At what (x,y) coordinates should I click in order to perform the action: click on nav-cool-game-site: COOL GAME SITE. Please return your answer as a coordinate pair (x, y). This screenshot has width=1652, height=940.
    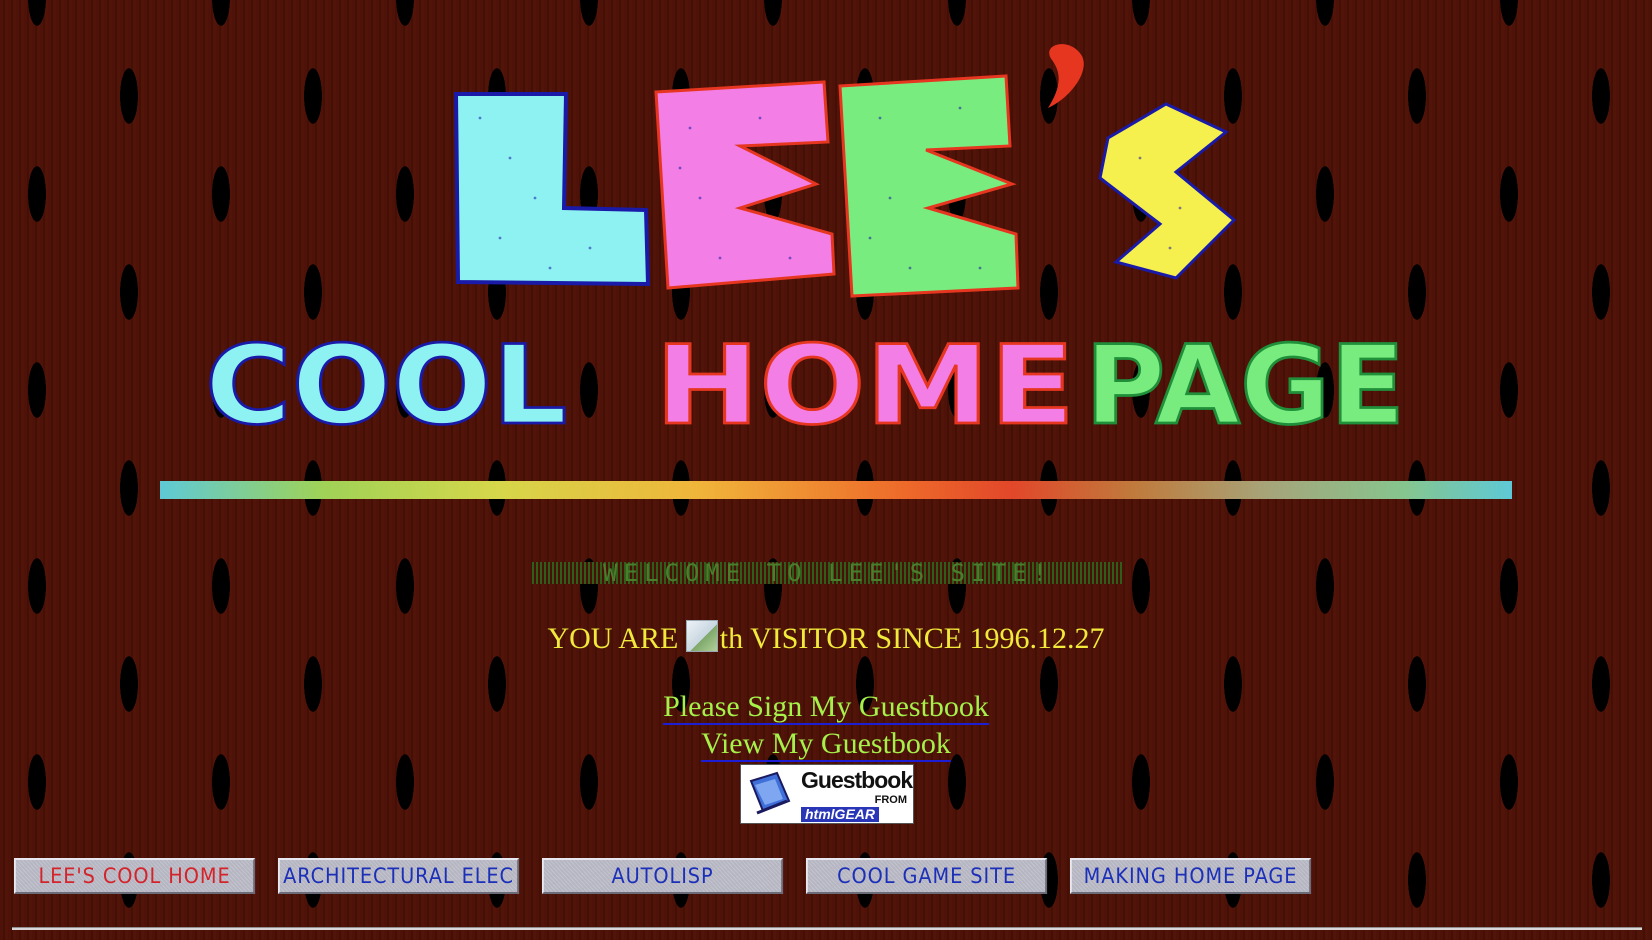
    Looking at the image, I should click on (927, 876).